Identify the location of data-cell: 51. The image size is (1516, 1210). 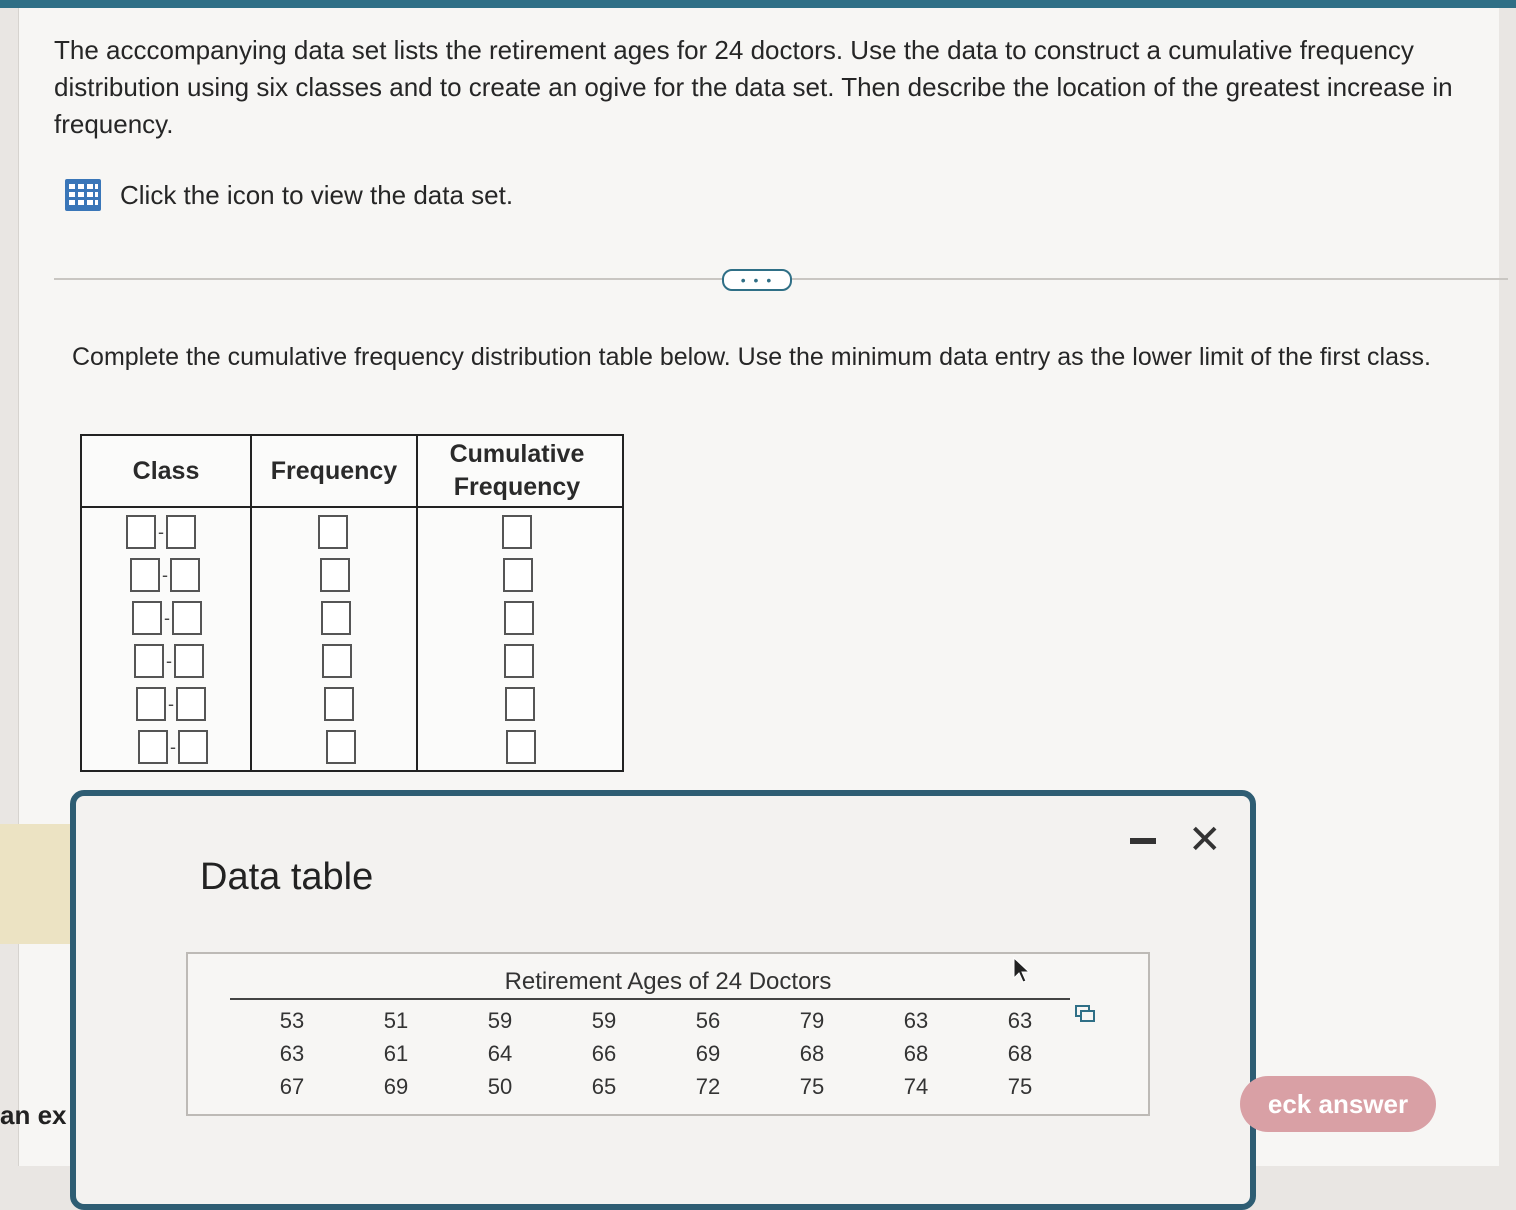
(396, 1020).